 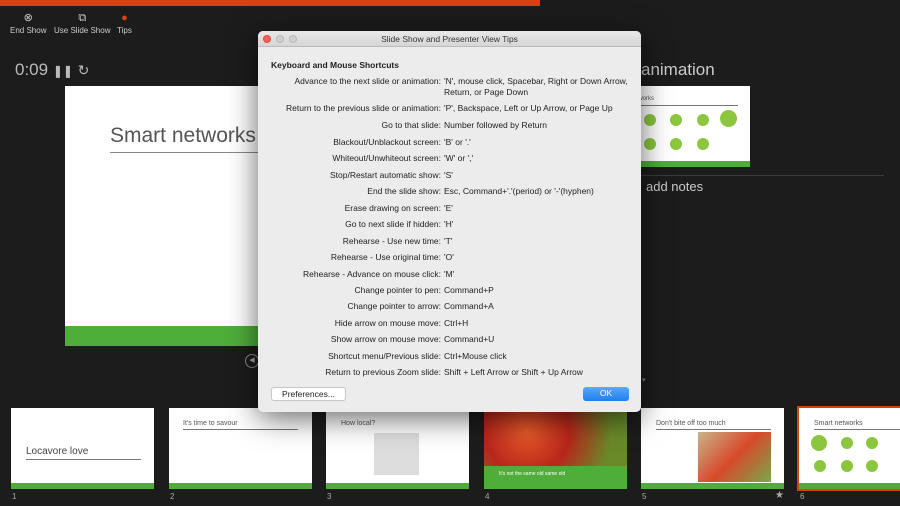 What do you see at coordinates (762, 175) in the screenshot?
I see `divider` at bounding box center [762, 175].